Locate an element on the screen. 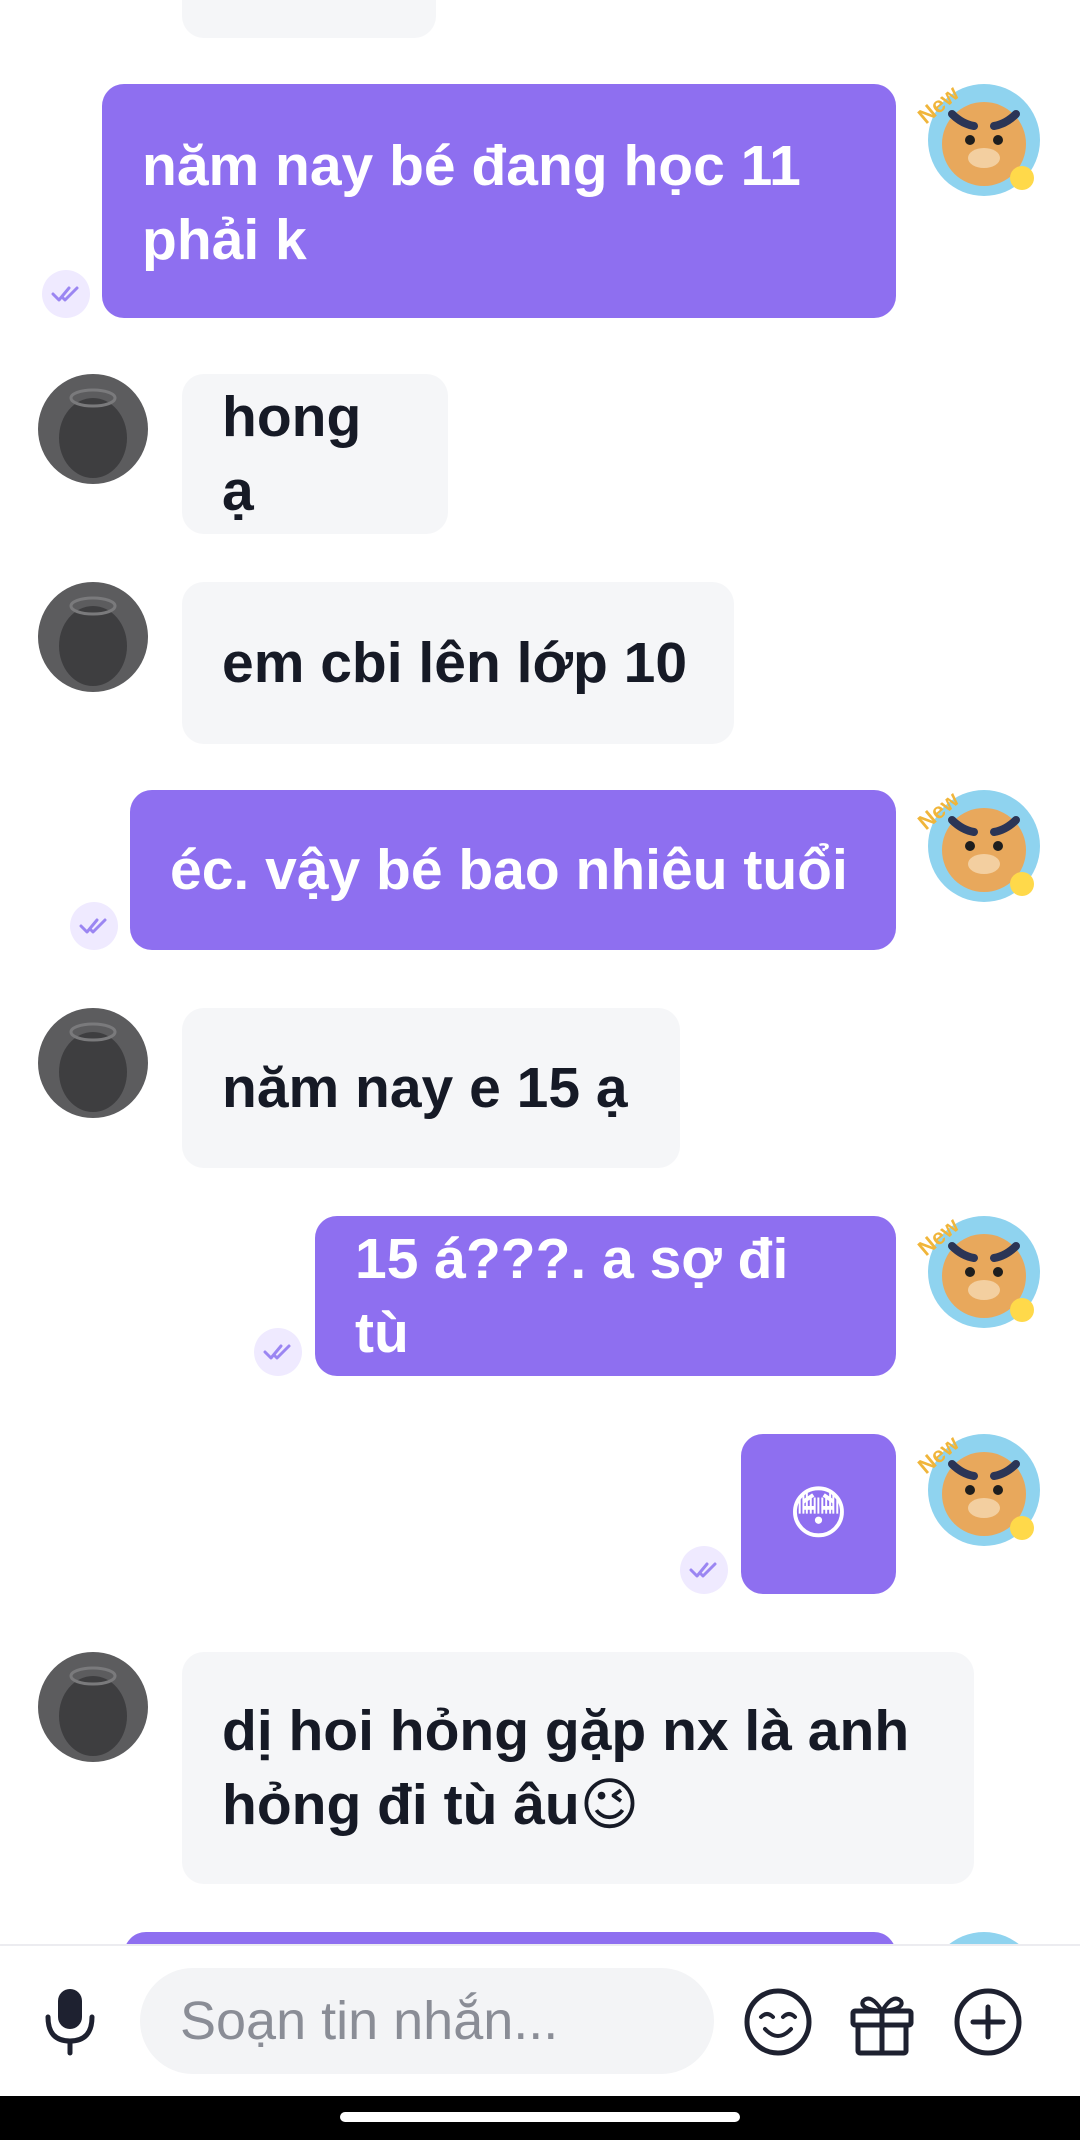 This screenshot has height=2140, width=1080. message-text: hong ạ is located at coordinates (292, 454).